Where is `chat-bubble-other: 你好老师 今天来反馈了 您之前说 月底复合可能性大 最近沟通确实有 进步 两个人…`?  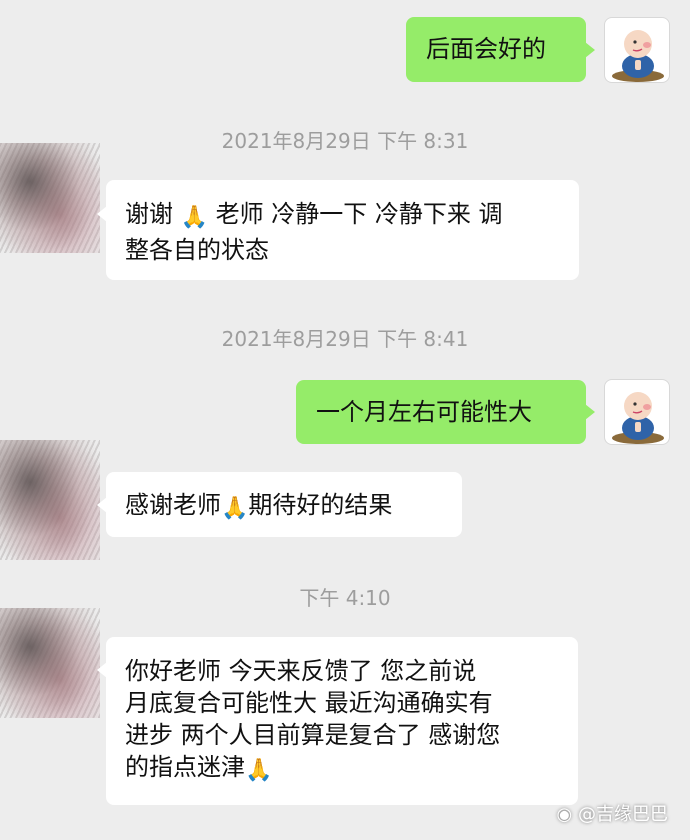
chat-bubble-other: 你好老师 今天来反馈了 您之前说 月底复合可能性大 最近沟通确实有 进步 两个人… is located at coordinates (342, 721).